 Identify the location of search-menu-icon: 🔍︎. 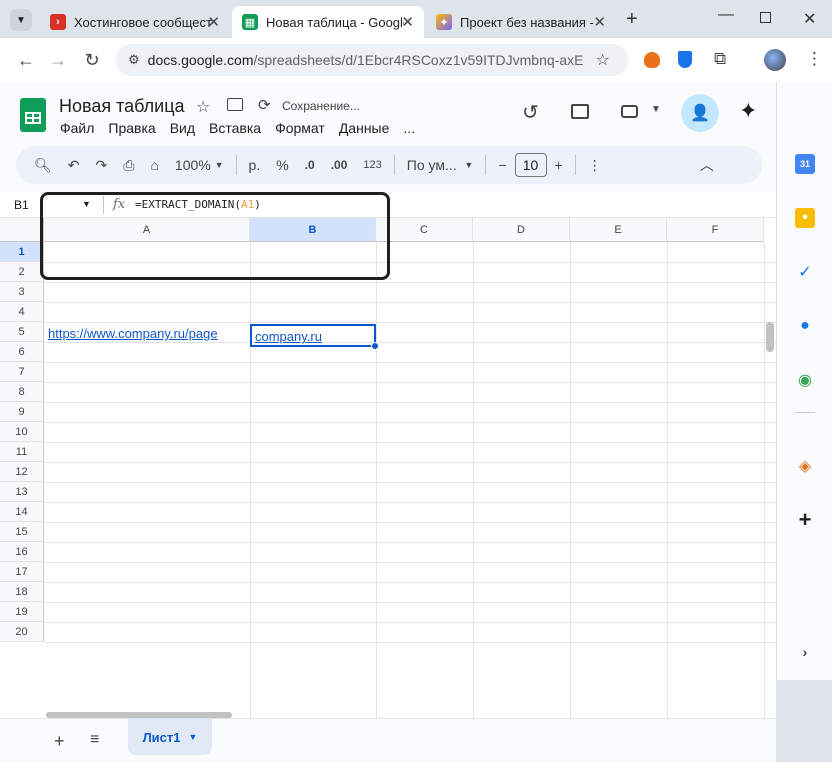
(43, 165).